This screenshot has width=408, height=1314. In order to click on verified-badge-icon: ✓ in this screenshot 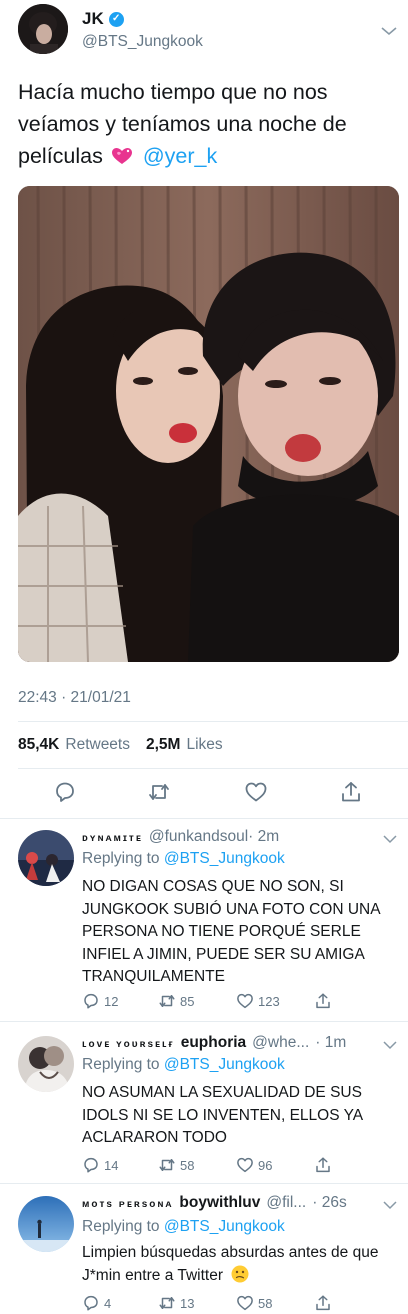, I will do `click(116, 19)`.